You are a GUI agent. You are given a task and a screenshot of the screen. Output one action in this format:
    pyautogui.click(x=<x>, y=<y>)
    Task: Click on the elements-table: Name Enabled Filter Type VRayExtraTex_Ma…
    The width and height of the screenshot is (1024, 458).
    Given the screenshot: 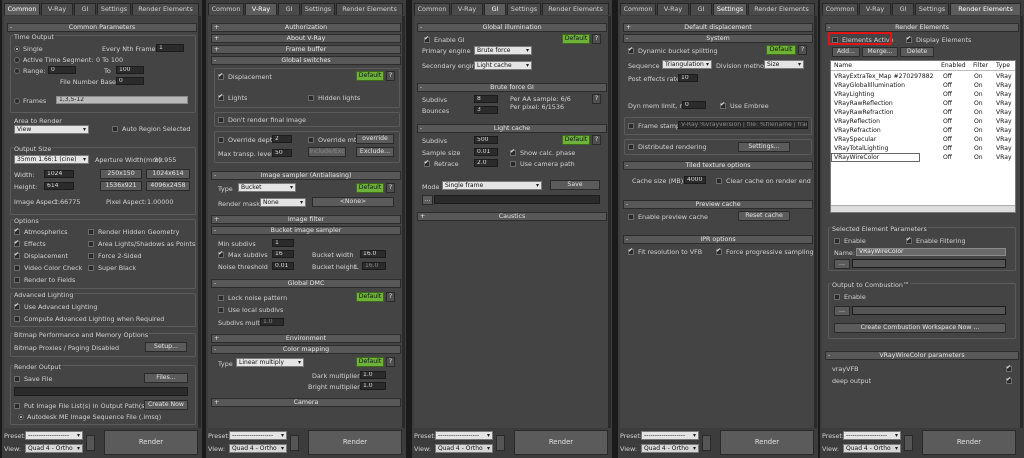 What is the action you would take?
    pyautogui.click(x=923, y=136)
    